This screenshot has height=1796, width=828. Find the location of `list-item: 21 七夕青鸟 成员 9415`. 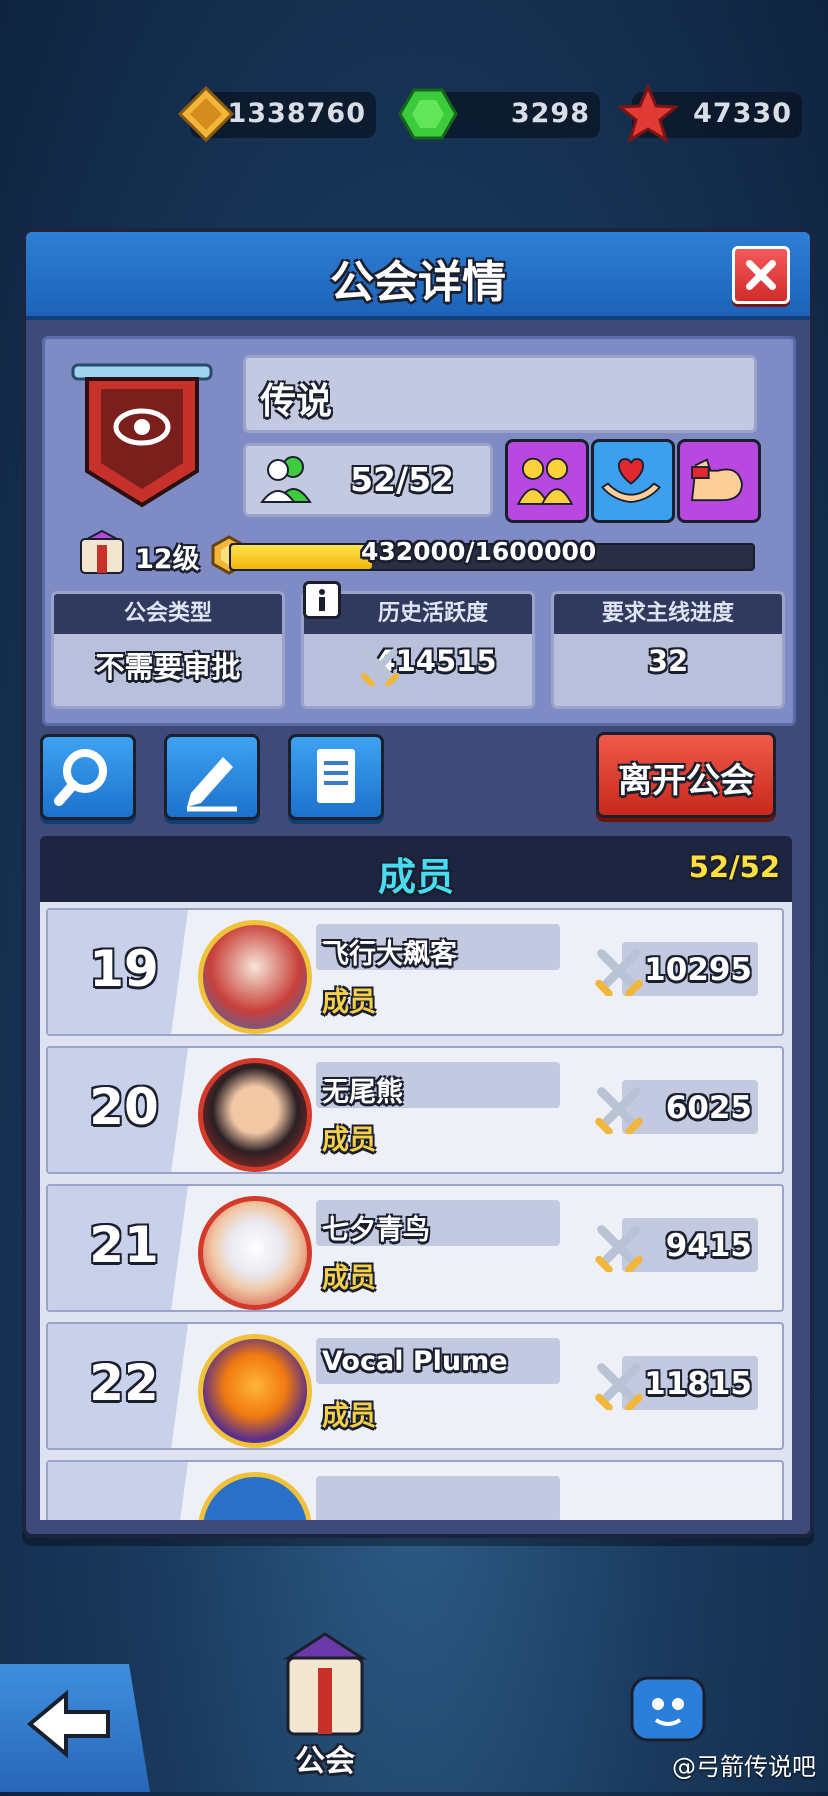

list-item: 21 七夕青鸟 成员 9415 is located at coordinates (415, 1248).